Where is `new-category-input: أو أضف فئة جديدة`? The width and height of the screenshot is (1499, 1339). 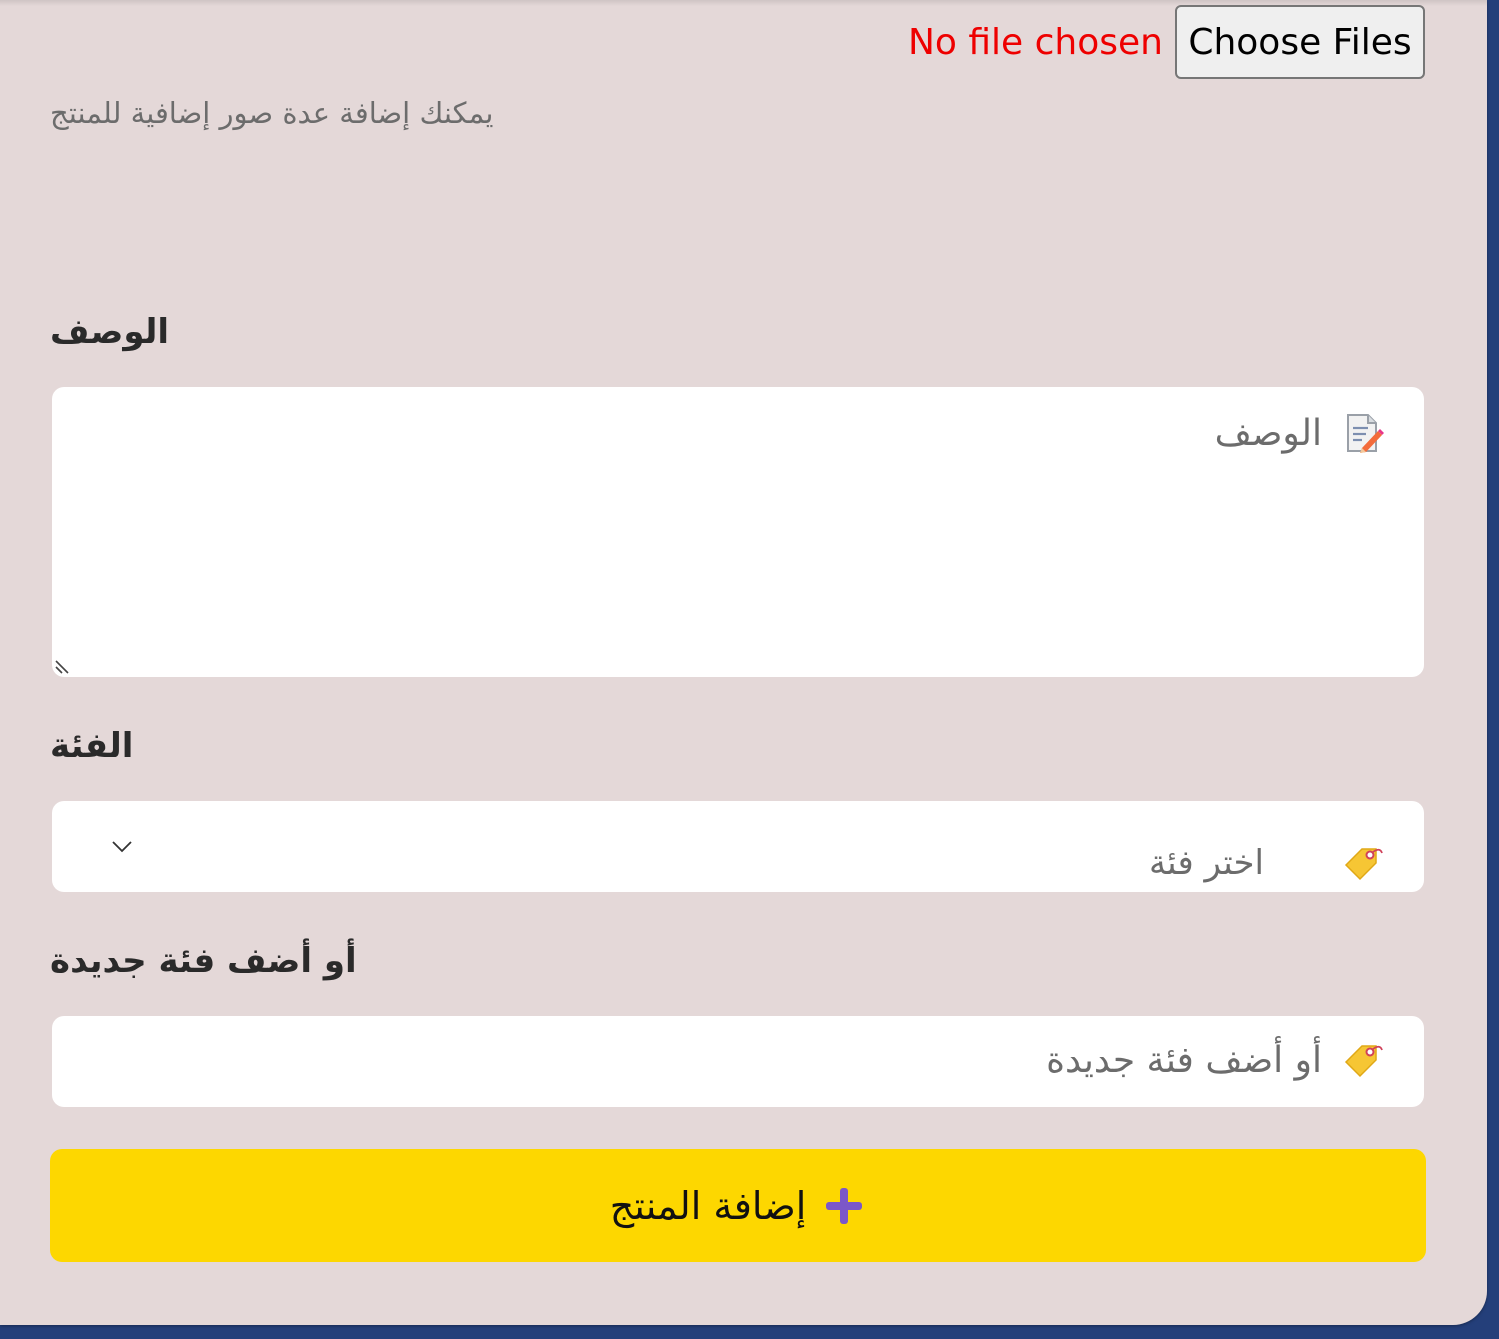
new-category-input: أو أضف فئة جديدة is located at coordinates (738, 1061).